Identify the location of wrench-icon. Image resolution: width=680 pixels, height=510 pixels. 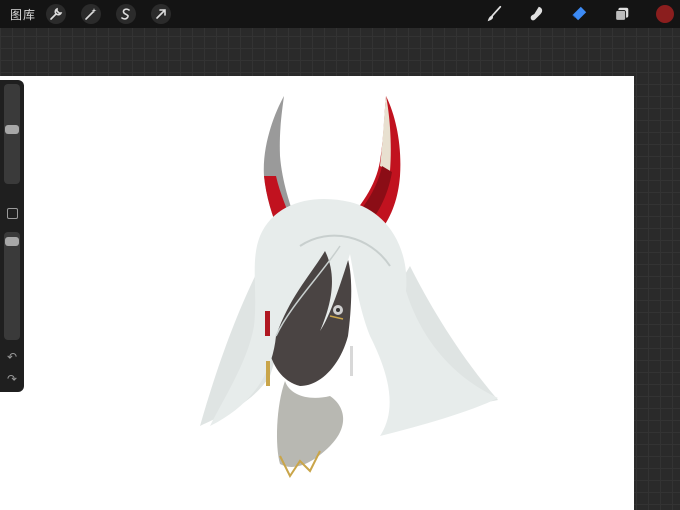
(56, 14).